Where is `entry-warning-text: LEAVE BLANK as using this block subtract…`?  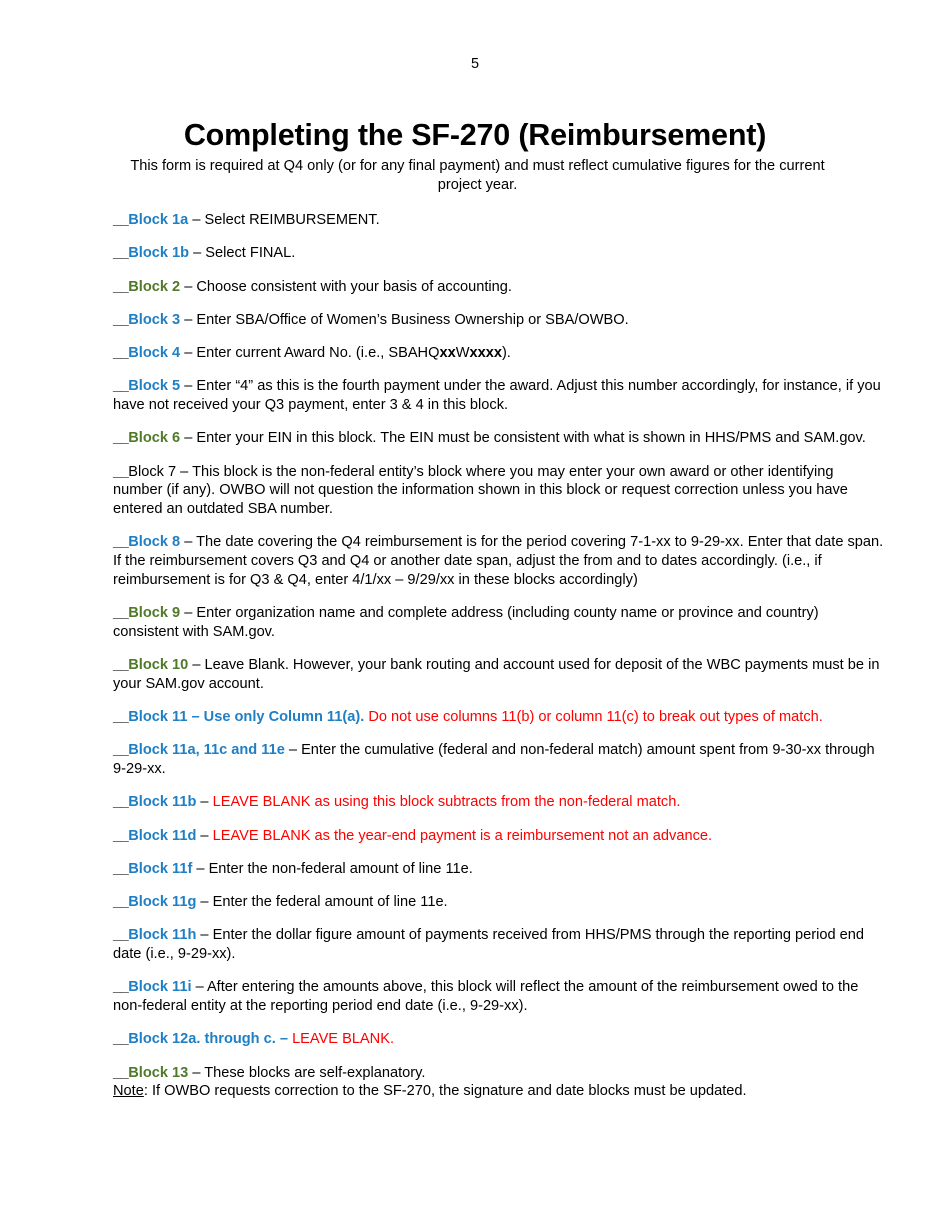 entry-warning-text: LEAVE BLANK as using this block subtract… is located at coordinates (446, 802).